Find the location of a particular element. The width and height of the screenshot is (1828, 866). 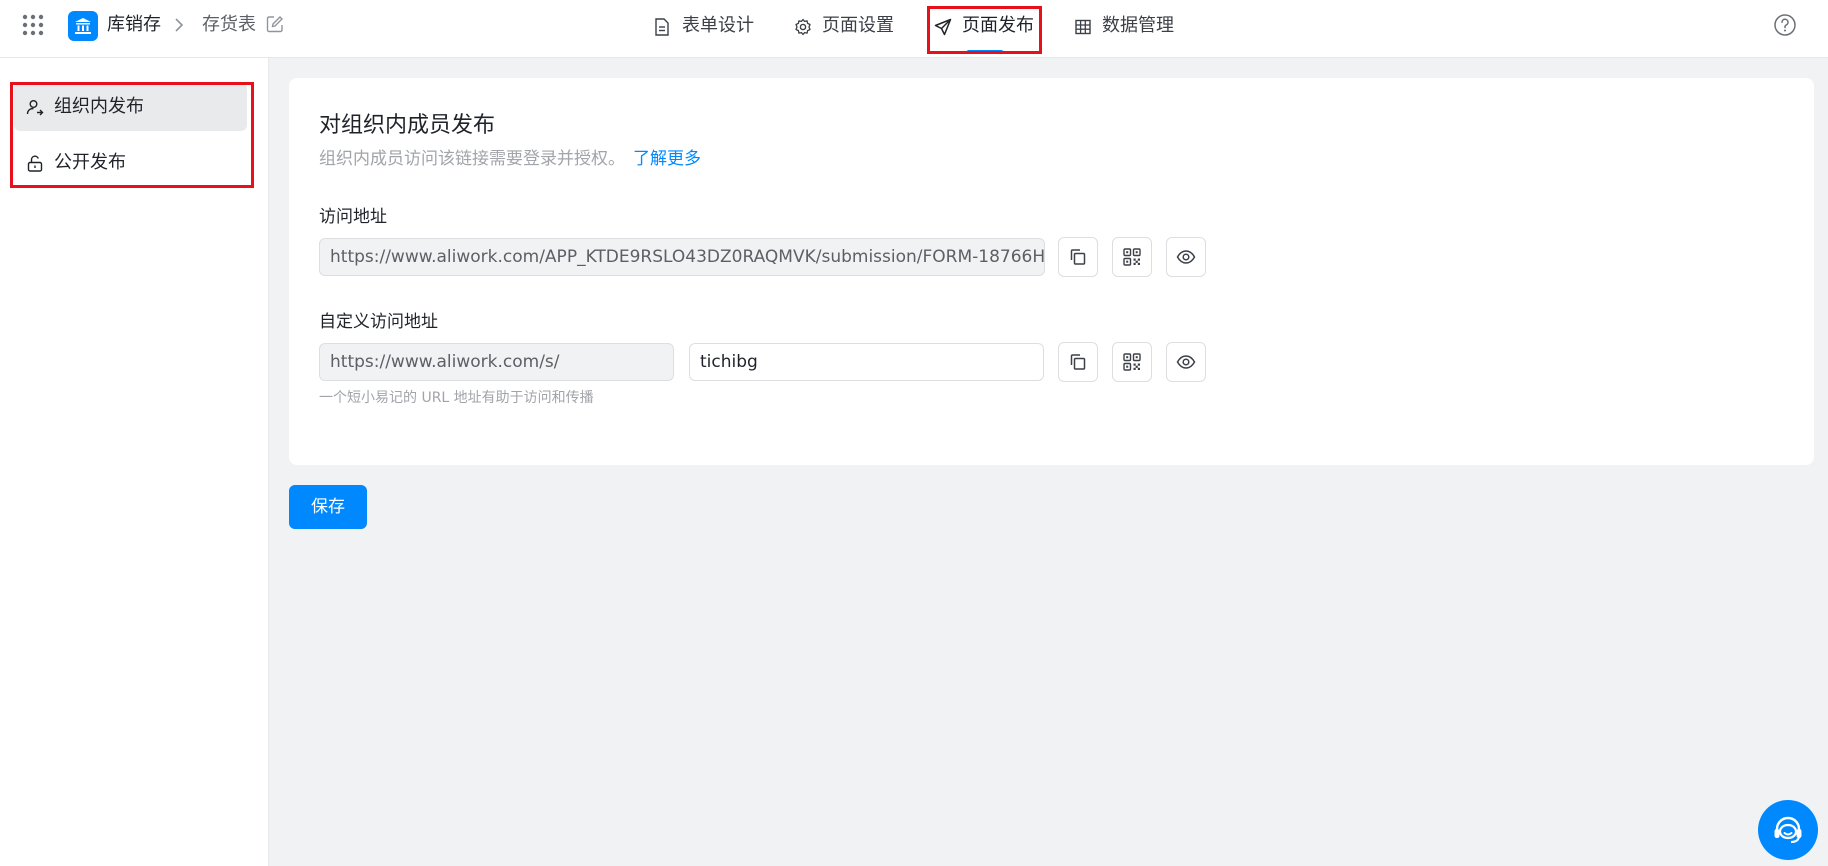

gear-icon is located at coordinates (803, 27).